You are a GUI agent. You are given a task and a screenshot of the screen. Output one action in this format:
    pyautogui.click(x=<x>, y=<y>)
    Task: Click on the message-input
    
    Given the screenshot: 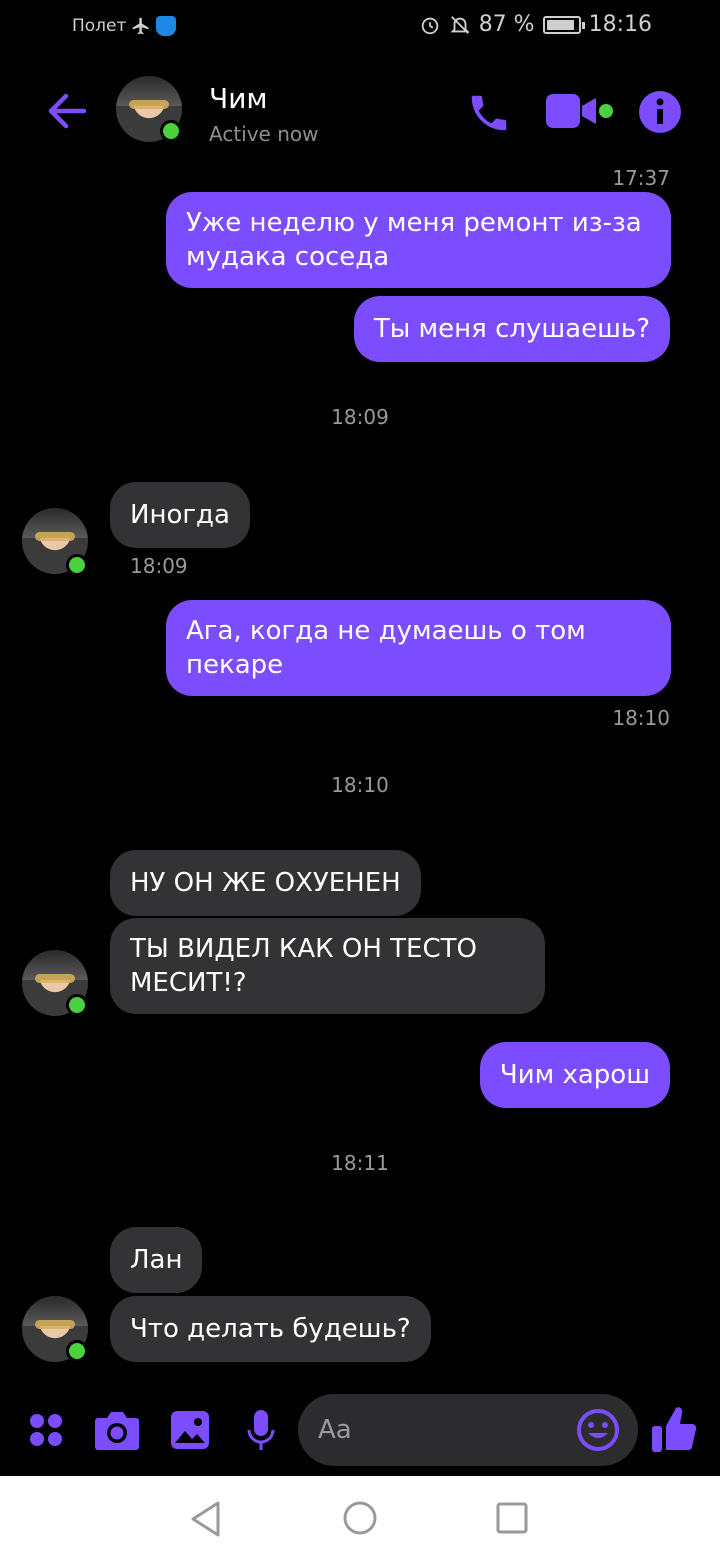 What is the action you would take?
    pyautogui.click(x=438, y=1430)
    